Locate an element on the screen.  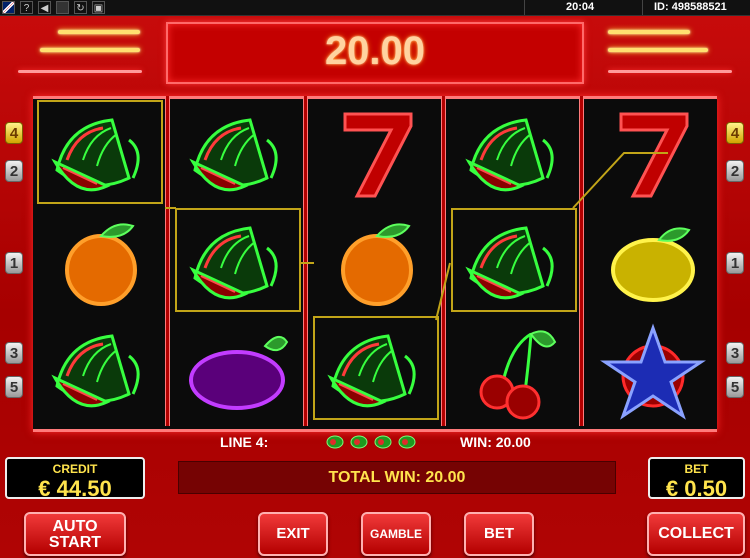
total-win-panel: TOTAL WIN: 20.00 is located at coordinates (397, 477).